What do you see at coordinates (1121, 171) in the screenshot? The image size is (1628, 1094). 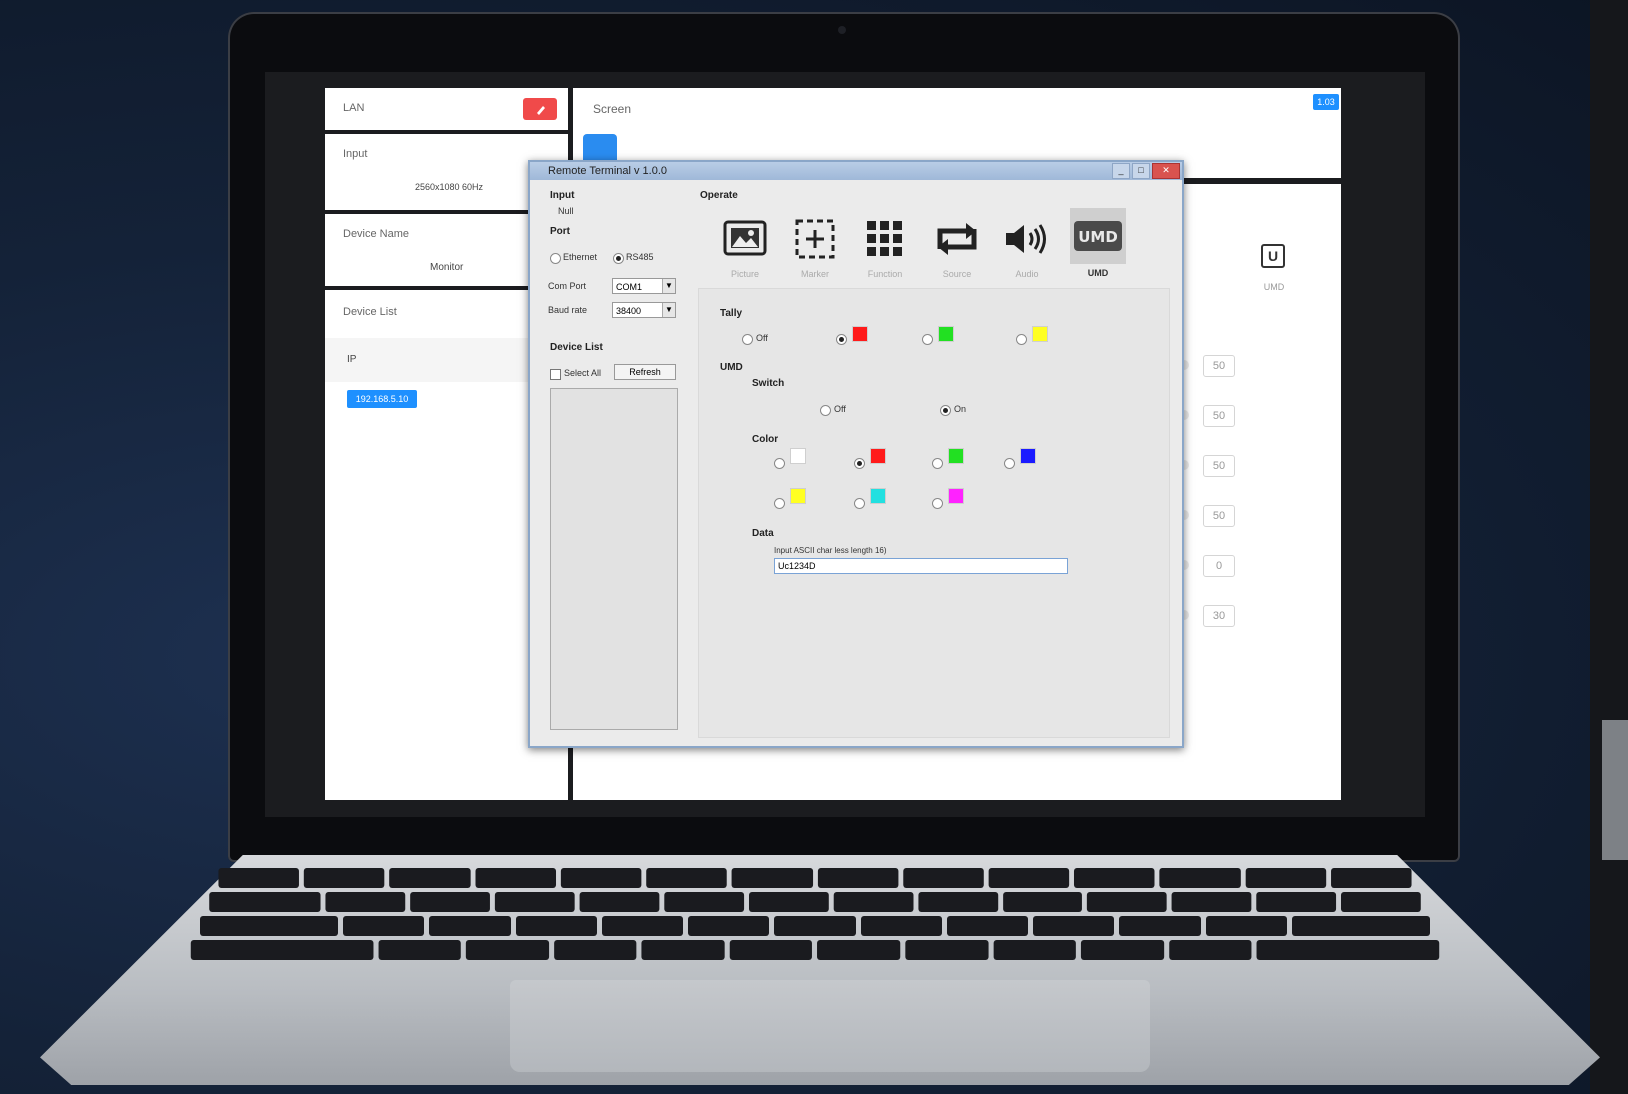 I see `minimize-button: _` at bounding box center [1121, 171].